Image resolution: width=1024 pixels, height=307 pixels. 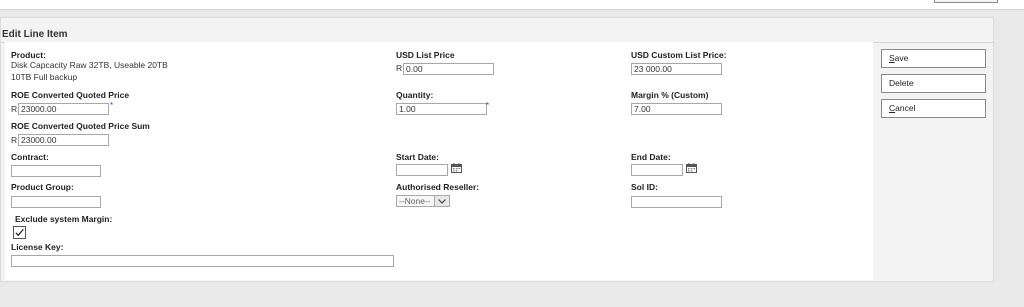 What do you see at coordinates (933, 83) in the screenshot?
I see `delete-button: Delete` at bounding box center [933, 83].